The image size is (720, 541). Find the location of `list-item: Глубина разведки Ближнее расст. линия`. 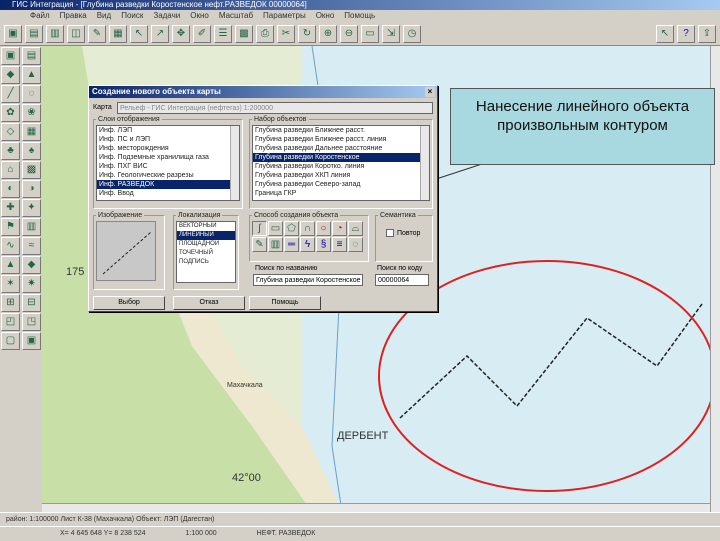

list-item: Глубина разведки Ближнее расст. линия is located at coordinates (341, 139).